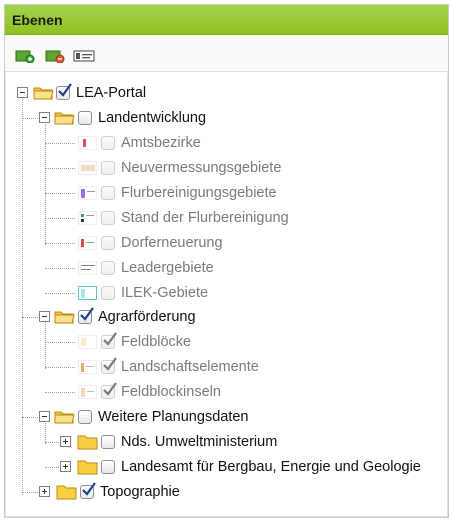 This screenshot has width=452, height=522. Describe the element at coordinates (85, 417) in the screenshot. I see `checkbox-weitere-planungsdaten` at that location.